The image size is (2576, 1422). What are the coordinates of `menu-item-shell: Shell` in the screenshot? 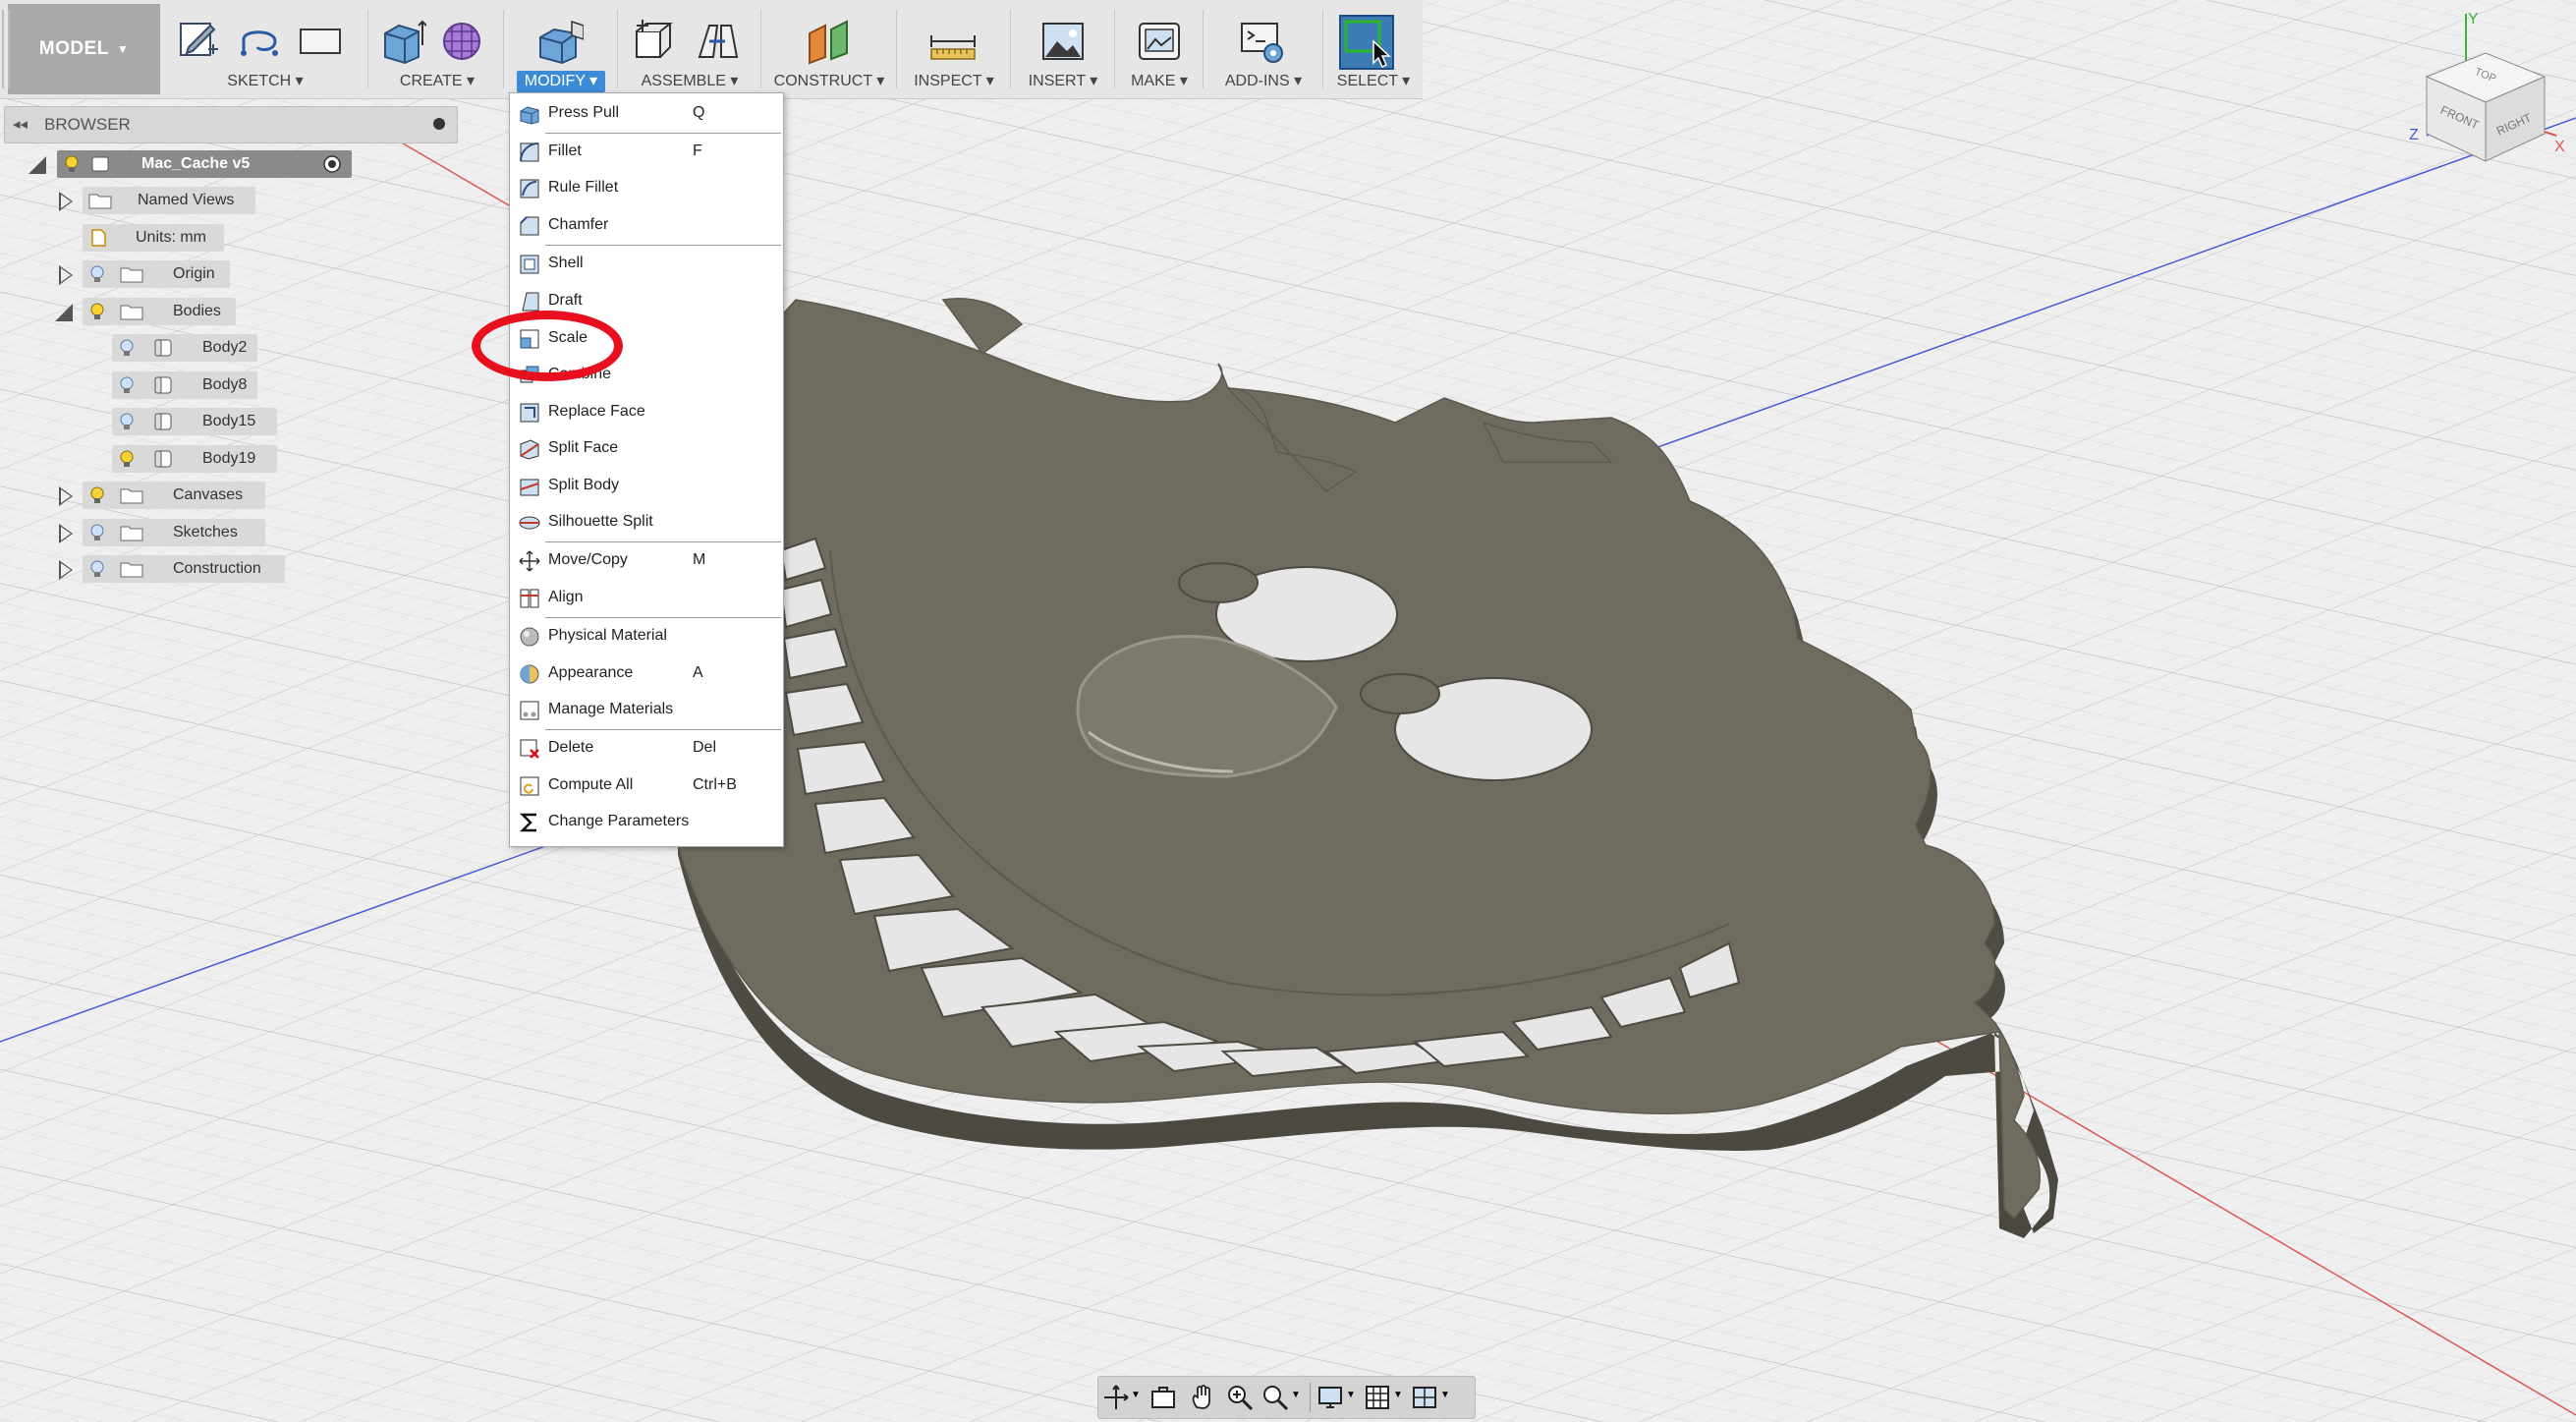 It's located at (646, 263).